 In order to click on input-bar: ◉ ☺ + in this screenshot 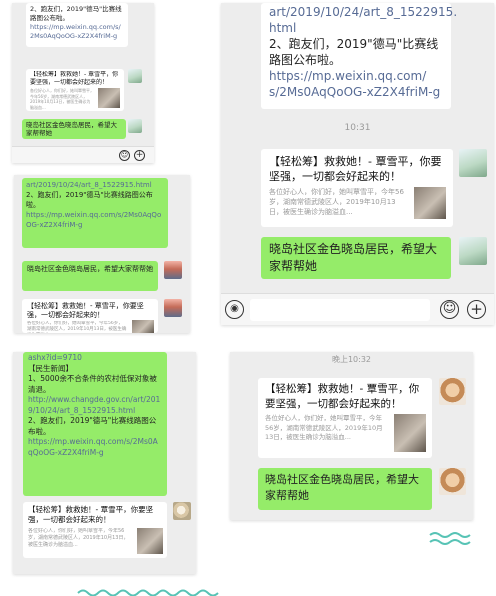, I will do `click(357, 309)`.